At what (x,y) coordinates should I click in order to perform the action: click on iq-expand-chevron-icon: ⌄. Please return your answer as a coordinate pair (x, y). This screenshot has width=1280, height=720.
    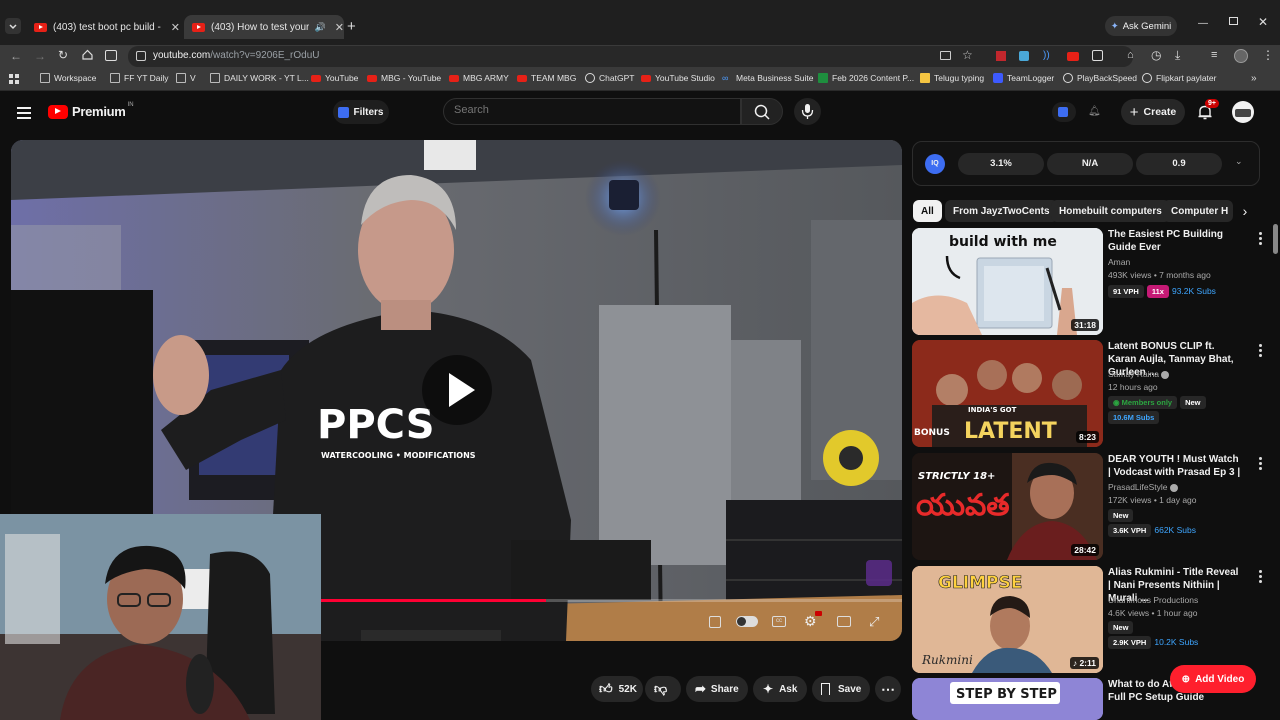
    Looking at the image, I should click on (1239, 161).